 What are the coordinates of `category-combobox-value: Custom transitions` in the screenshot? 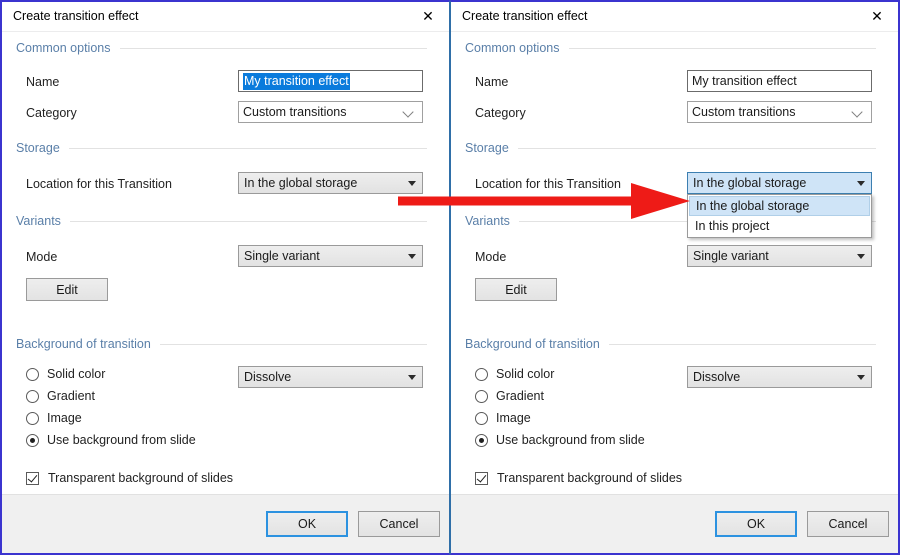 It's located at (295, 112).